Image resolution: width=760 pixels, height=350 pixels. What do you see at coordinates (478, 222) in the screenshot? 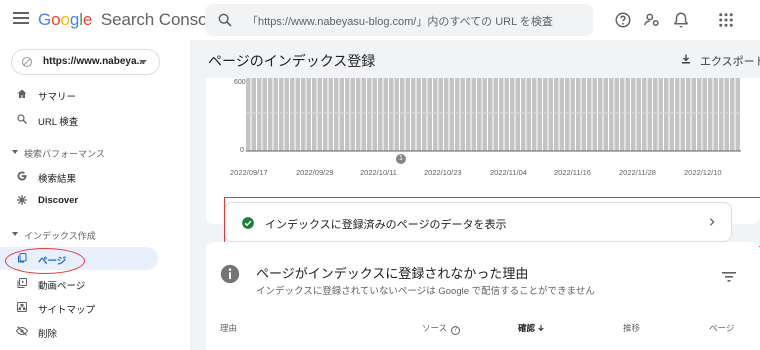
I see `view-indexed-pages-link: インデックスに登録済みのページのデータを表示` at bounding box center [478, 222].